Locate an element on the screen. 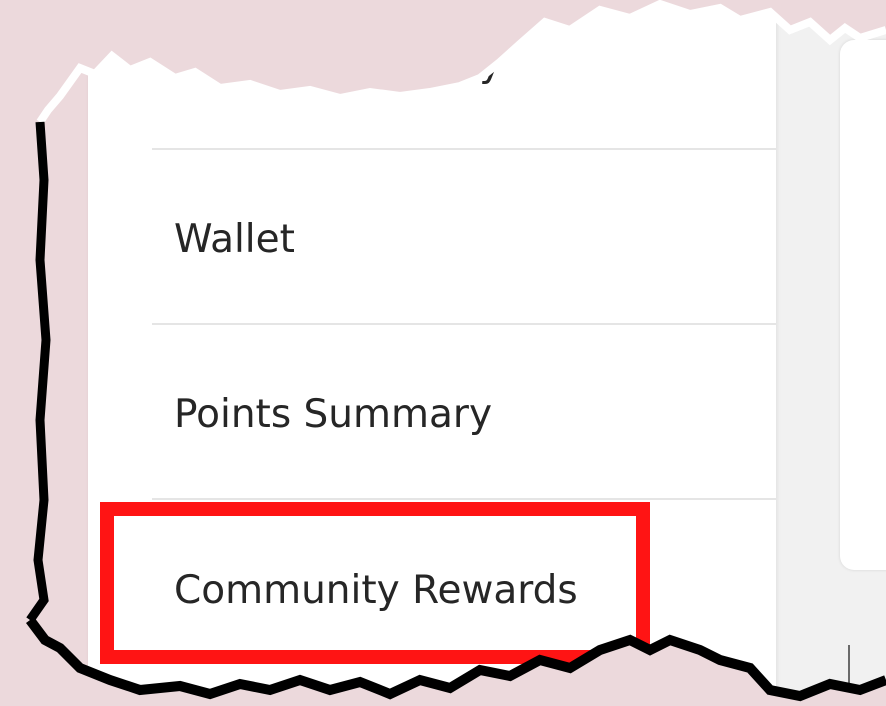 The height and width of the screenshot is (706, 886). menu-item-label: Purchase History is located at coordinates (338, 63).